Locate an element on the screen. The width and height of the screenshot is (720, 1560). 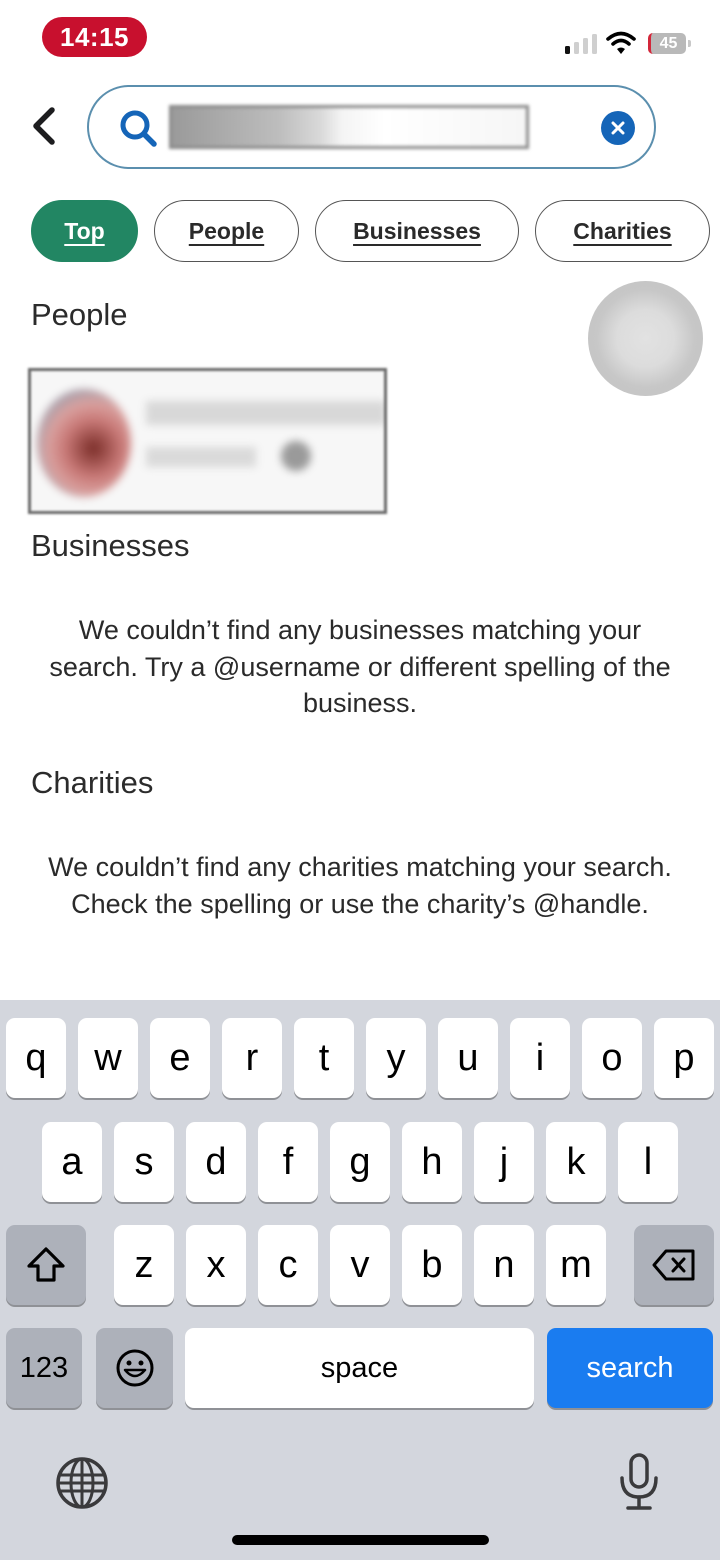
tab-label: Top is located at coordinates (84, 230).